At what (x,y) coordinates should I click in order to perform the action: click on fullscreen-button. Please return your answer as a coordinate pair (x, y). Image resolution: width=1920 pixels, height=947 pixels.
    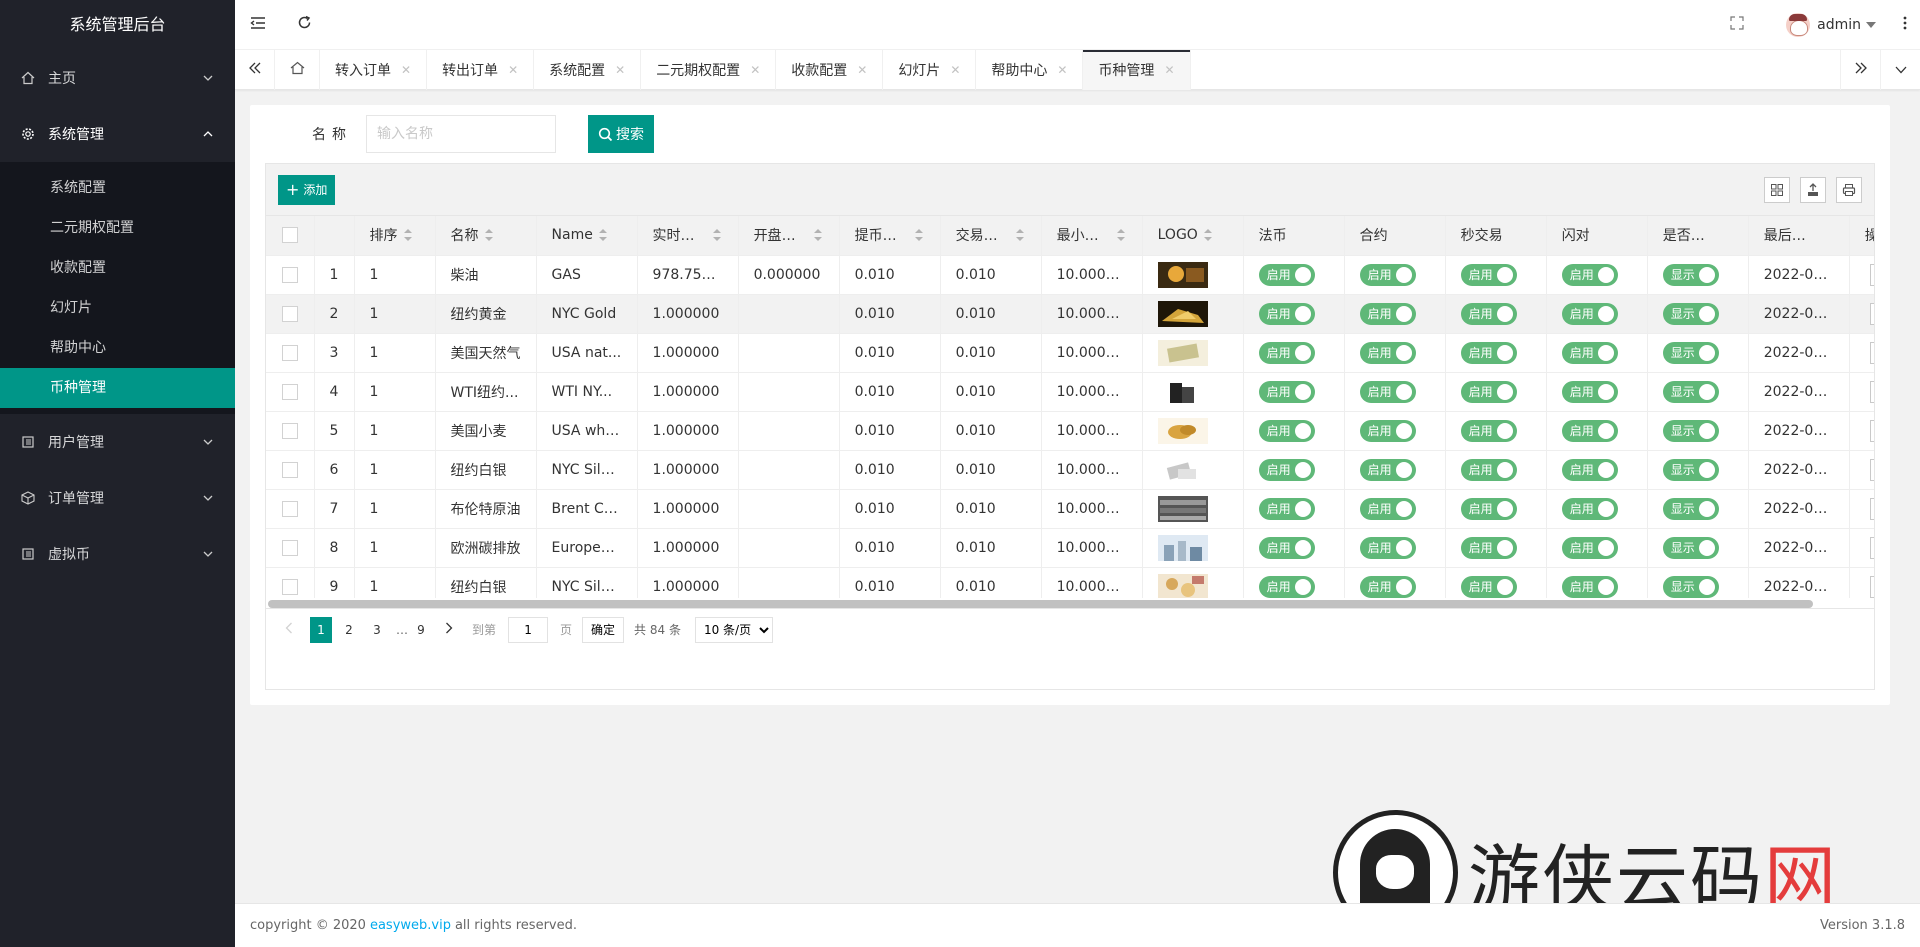
    Looking at the image, I should click on (1737, 25).